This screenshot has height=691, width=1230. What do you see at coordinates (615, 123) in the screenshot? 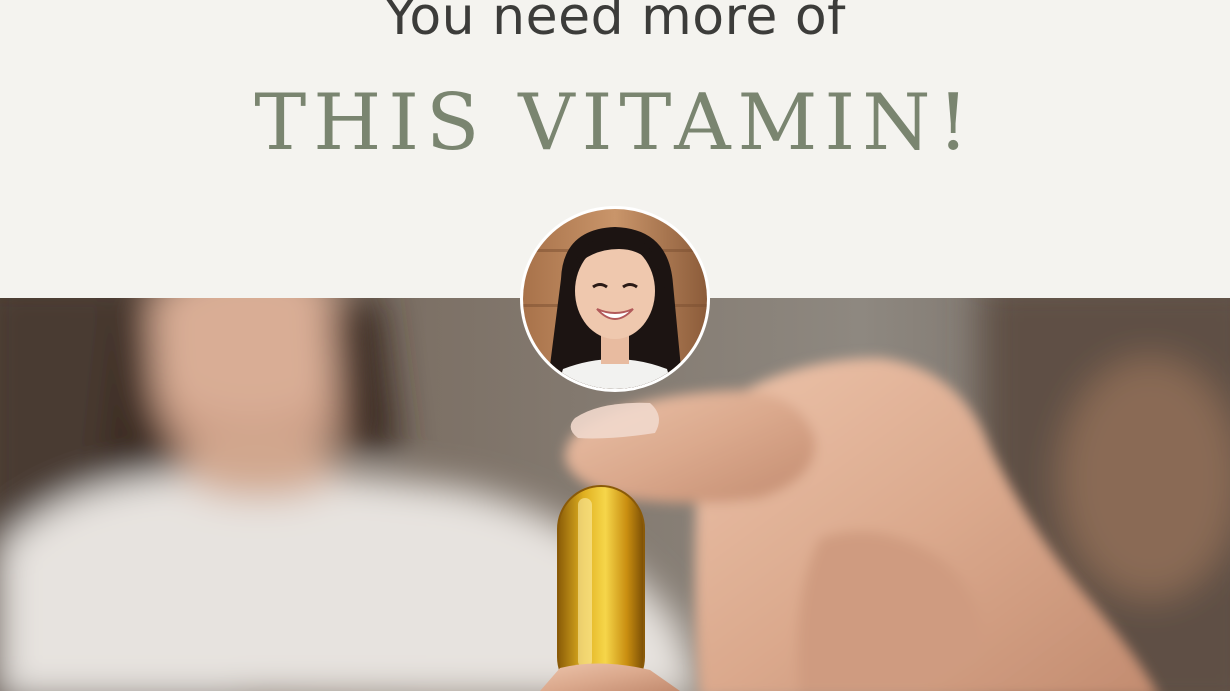
I see `subheadline: THIS VITAMIN!` at bounding box center [615, 123].